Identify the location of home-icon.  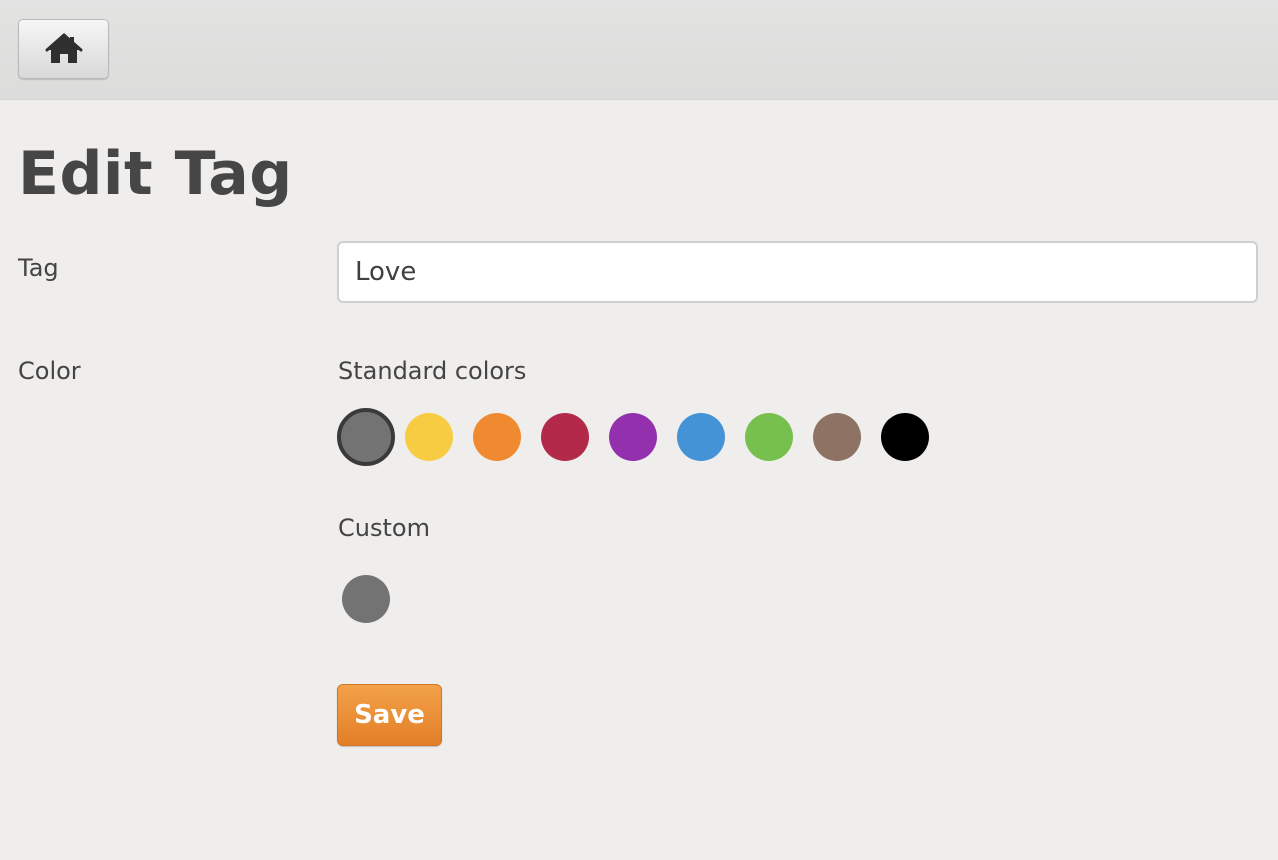
(64, 49).